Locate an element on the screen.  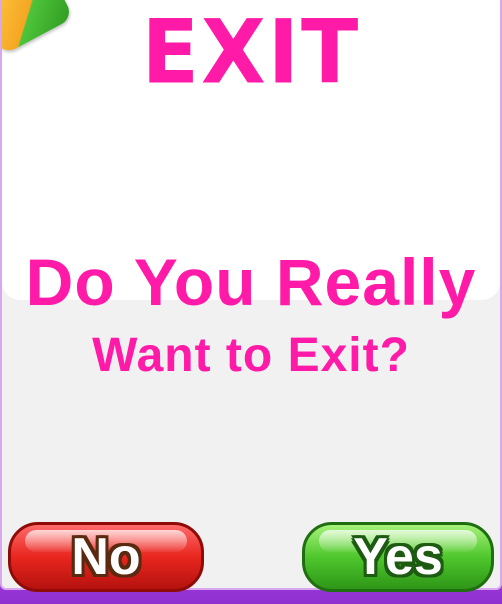
question-line-1: Do You Really is located at coordinates (251, 282).